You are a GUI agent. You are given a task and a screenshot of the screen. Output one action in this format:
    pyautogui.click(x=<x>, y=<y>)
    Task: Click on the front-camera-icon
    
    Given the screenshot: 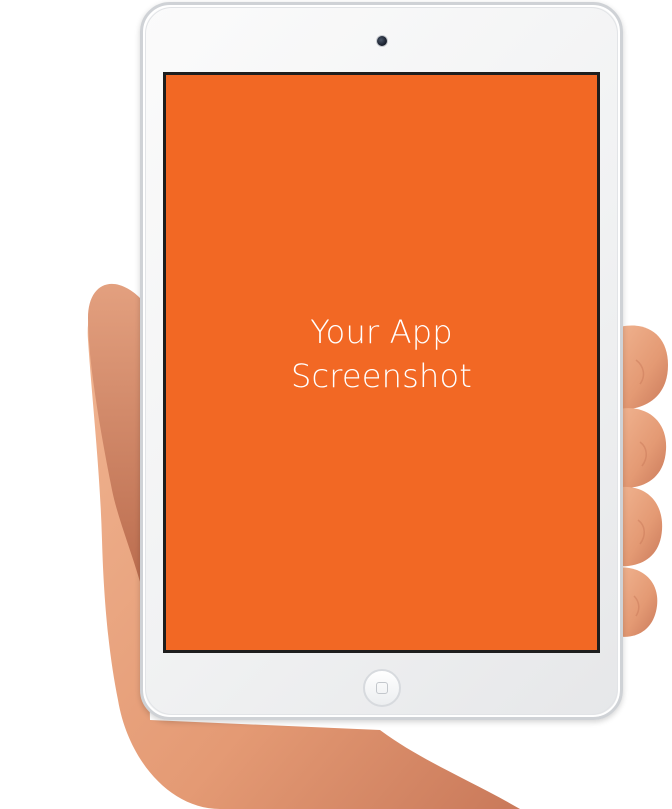 What is the action you would take?
    pyautogui.click(x=382, y=41)
    